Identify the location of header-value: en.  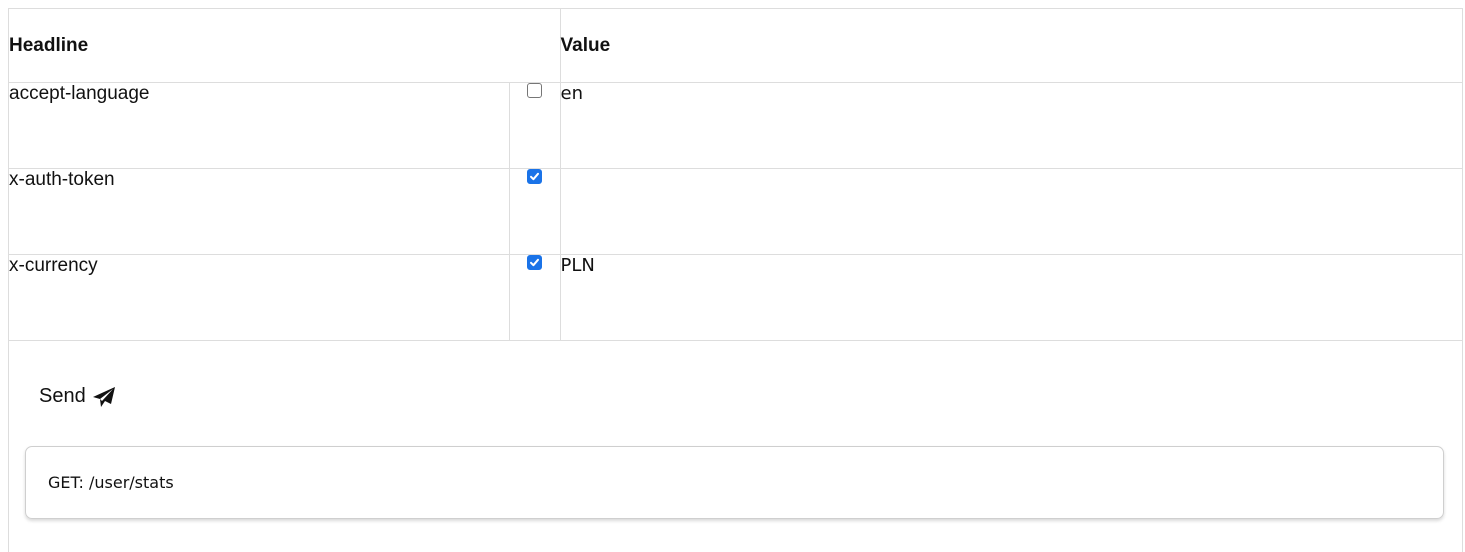
(1011, 125).